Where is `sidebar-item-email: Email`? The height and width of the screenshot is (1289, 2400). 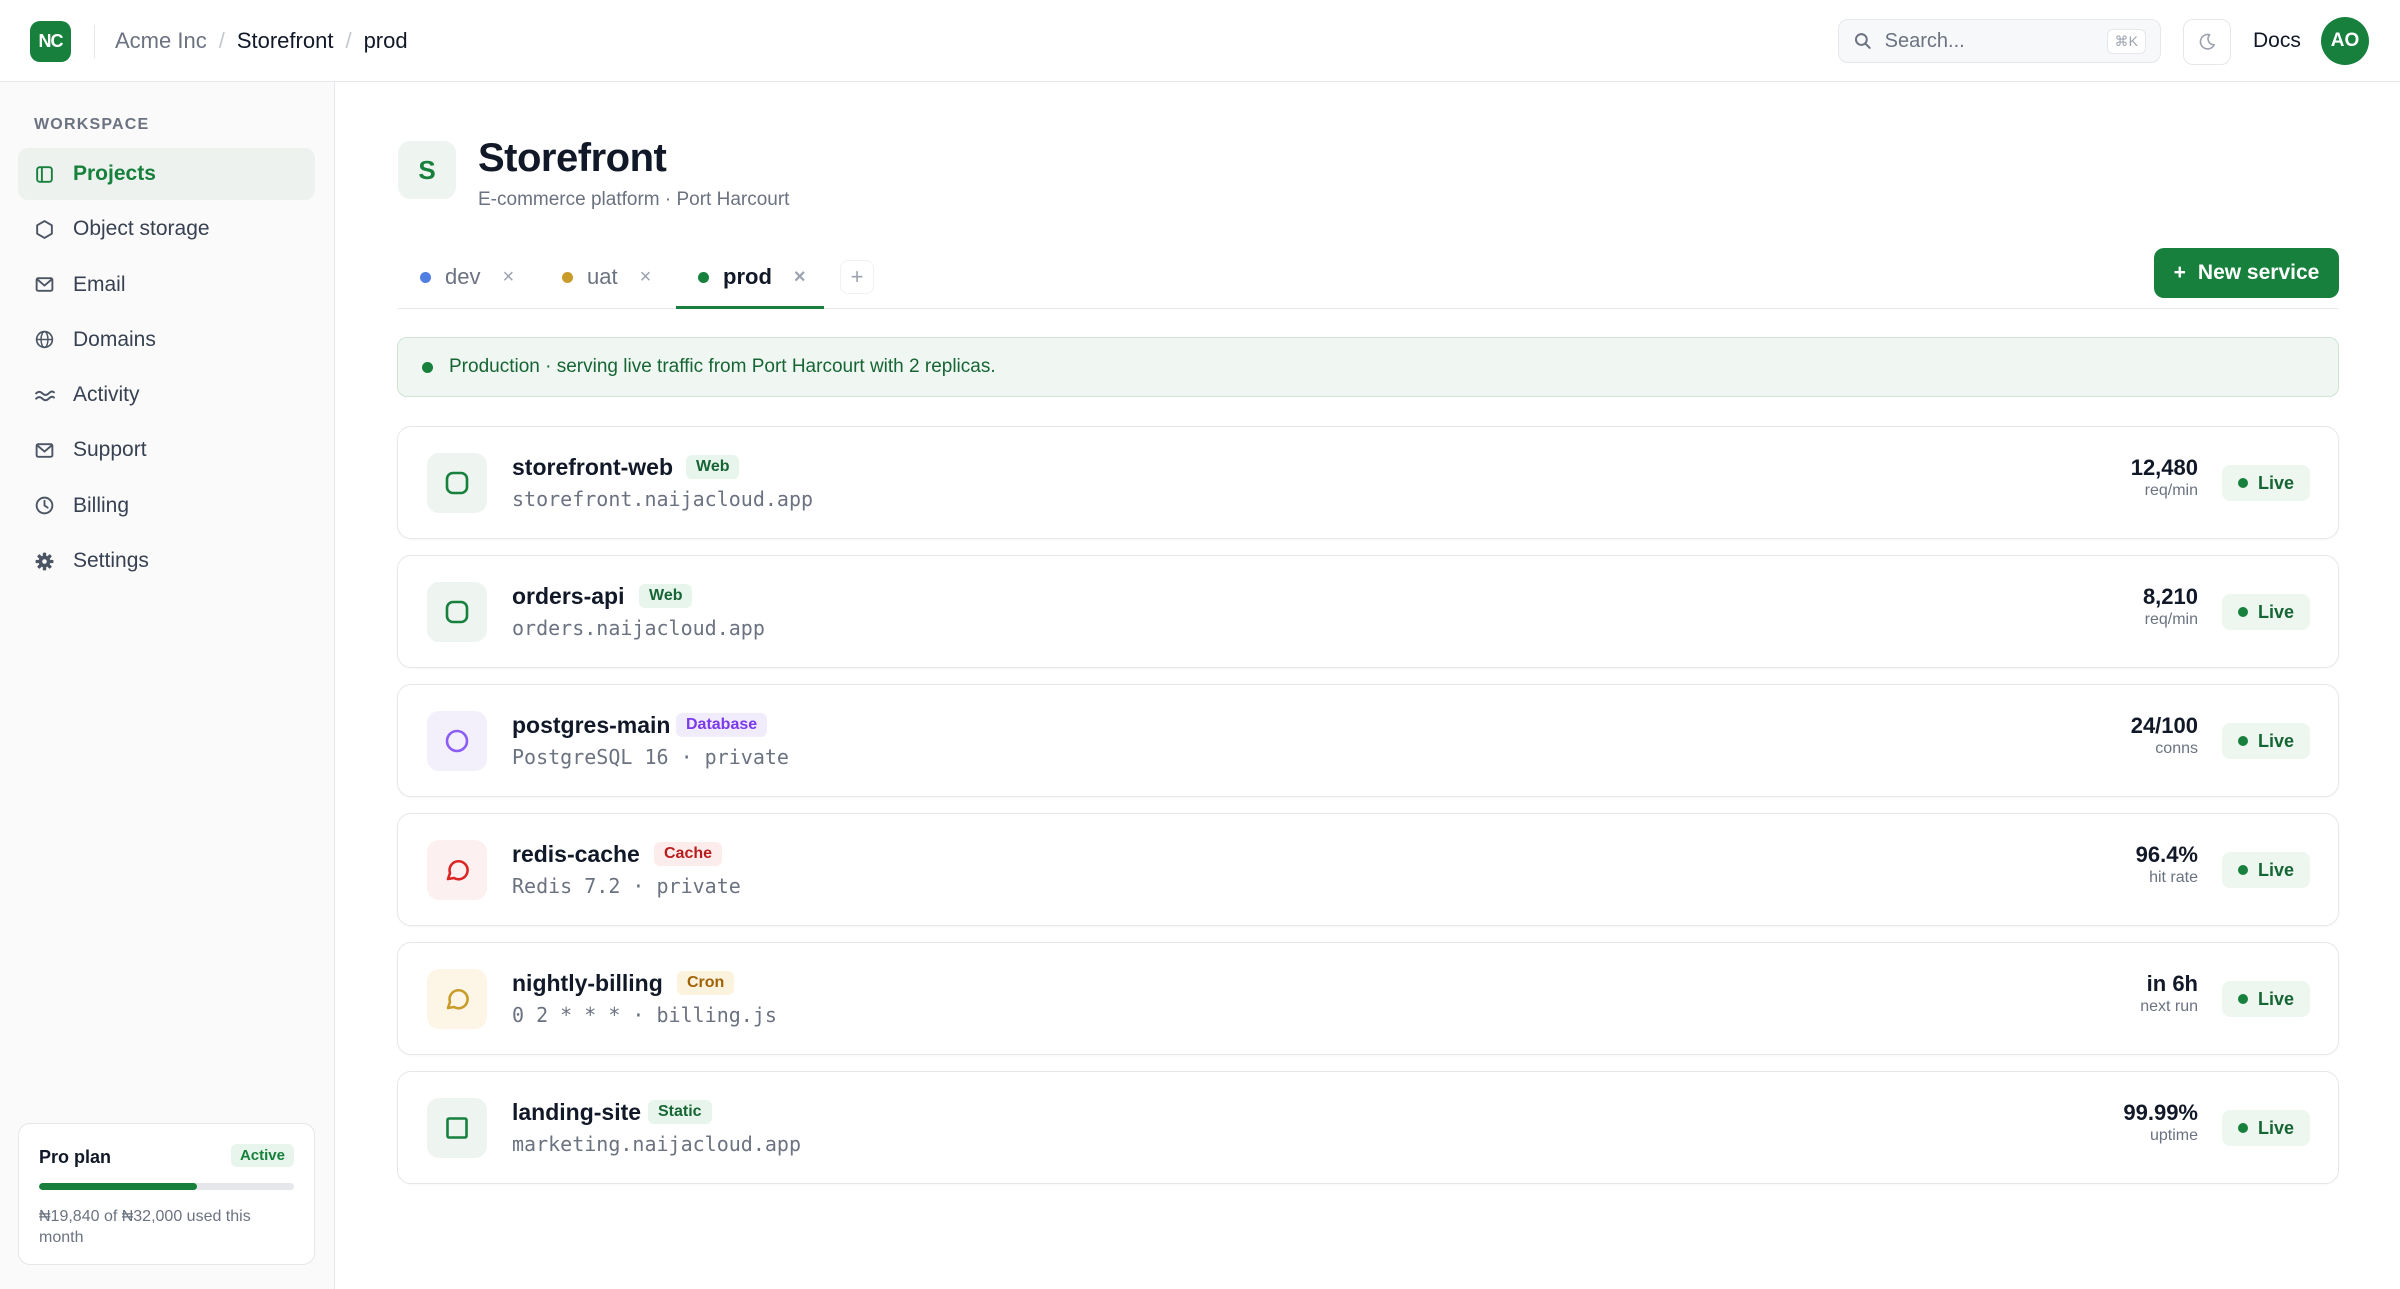
sidebar-item-email: Email is located at coordinates (166, 285).